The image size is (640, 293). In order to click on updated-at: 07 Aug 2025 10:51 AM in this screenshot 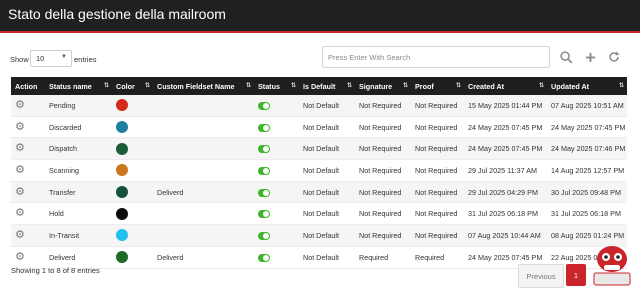, I will do `click(587, 106)`.